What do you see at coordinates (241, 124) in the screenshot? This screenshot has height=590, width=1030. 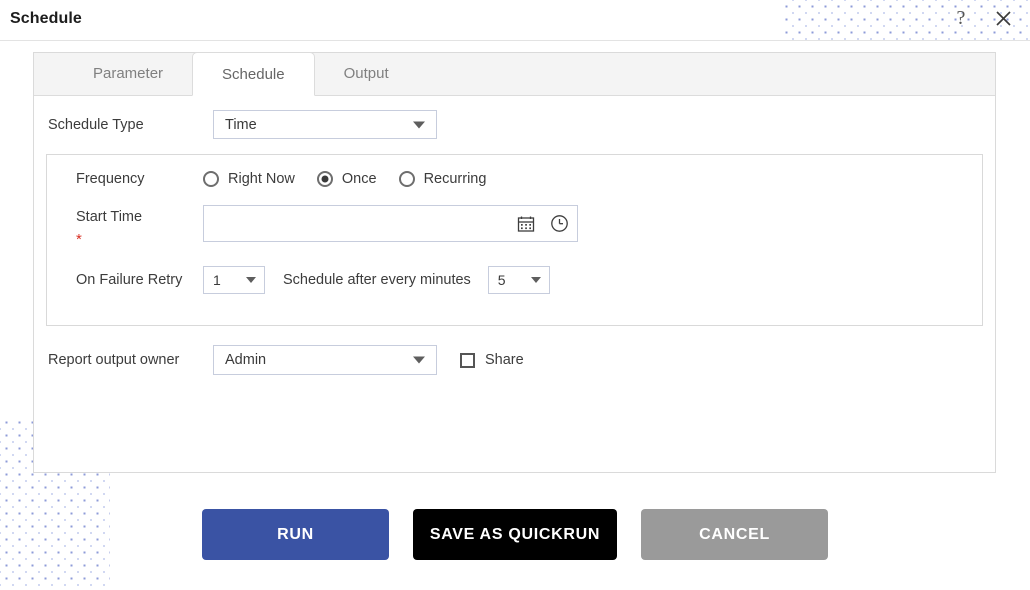 I see `schedule-type-value: Time` at bounding box center [241, 124].